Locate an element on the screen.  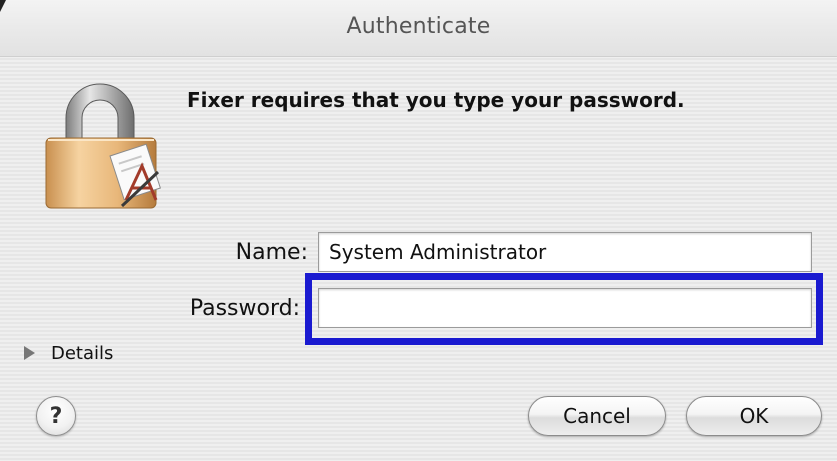
window-corner is located at coordinates (3, 6).